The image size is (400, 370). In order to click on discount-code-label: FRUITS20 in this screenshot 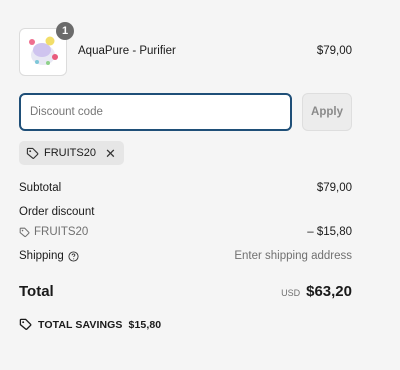, I will do `click(61, 232)`.